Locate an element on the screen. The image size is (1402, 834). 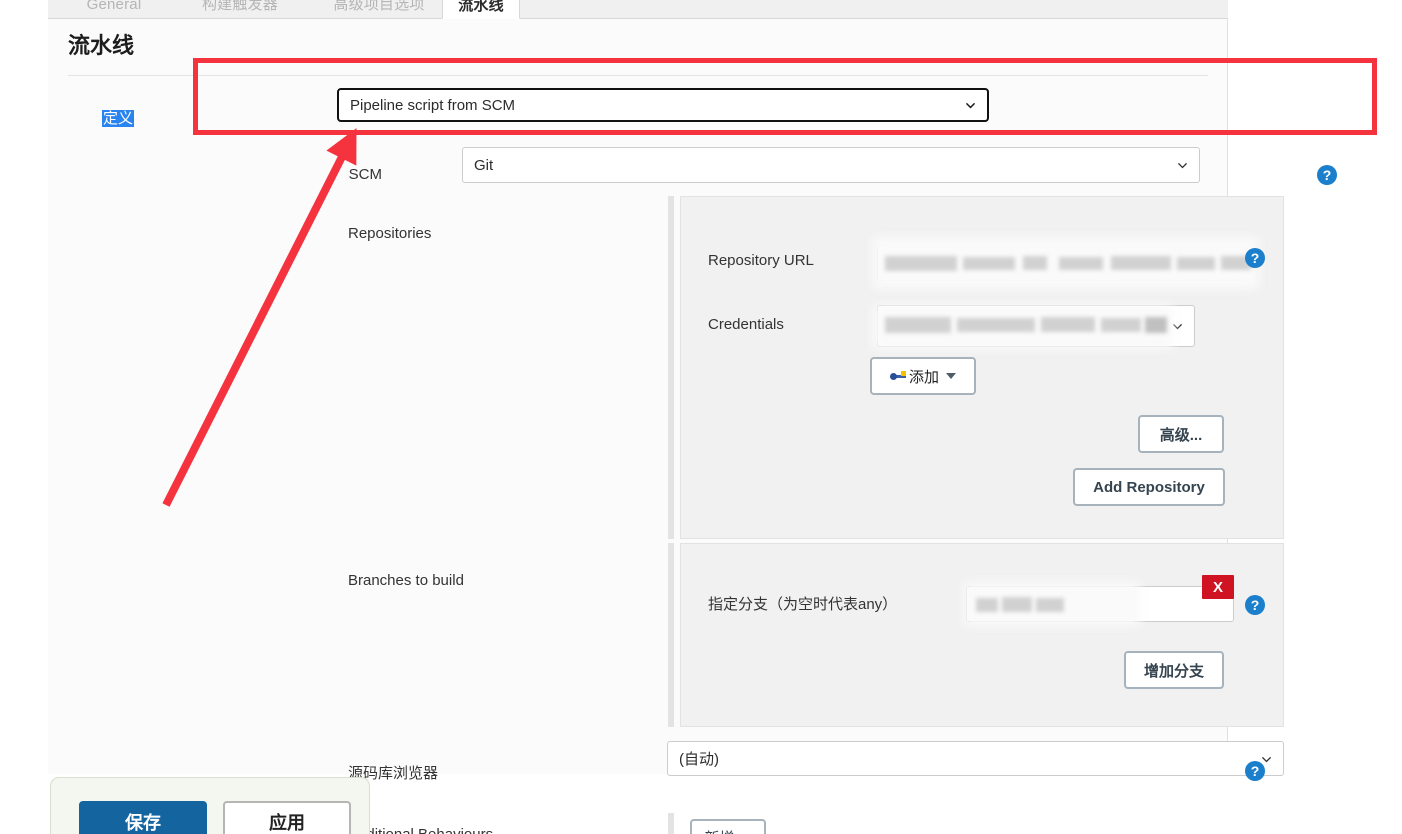
save-button: 保存 is located at coordinates (143, 817).